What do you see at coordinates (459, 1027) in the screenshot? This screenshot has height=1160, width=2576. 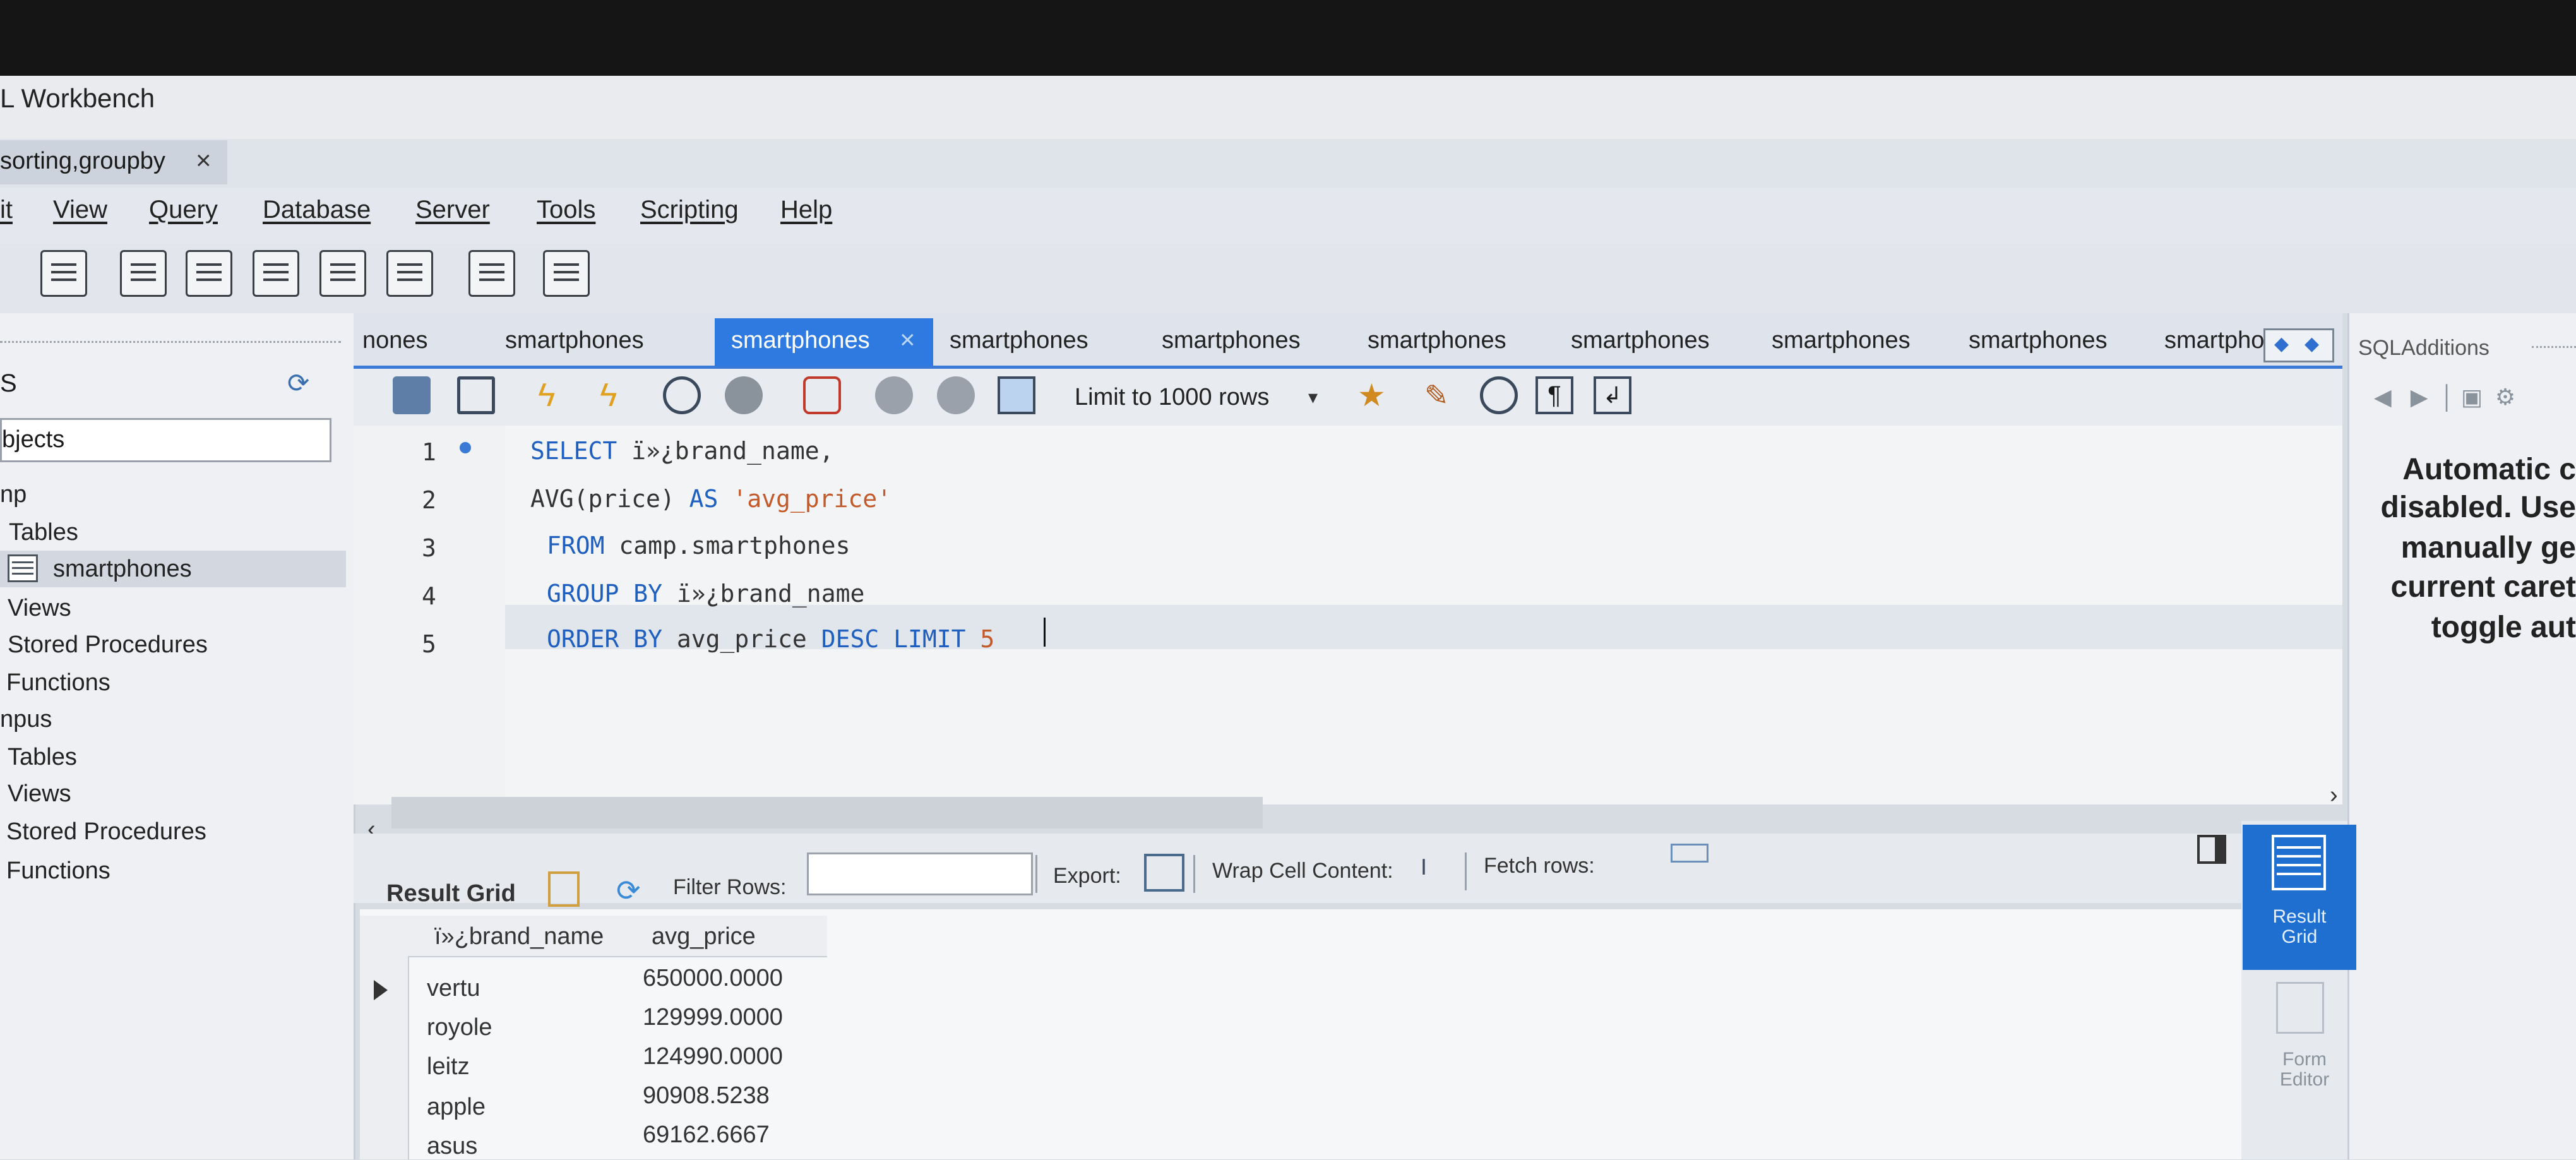 I see `grid-cell: royole` at bounding box center [459, 1027].